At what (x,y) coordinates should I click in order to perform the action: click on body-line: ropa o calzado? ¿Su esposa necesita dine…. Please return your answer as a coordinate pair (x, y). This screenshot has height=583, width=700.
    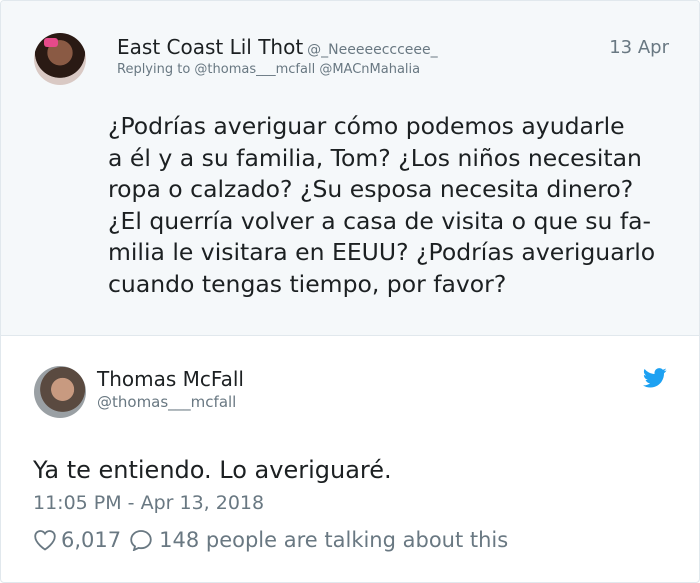
    Looking at the image, I should click on (371, 189).